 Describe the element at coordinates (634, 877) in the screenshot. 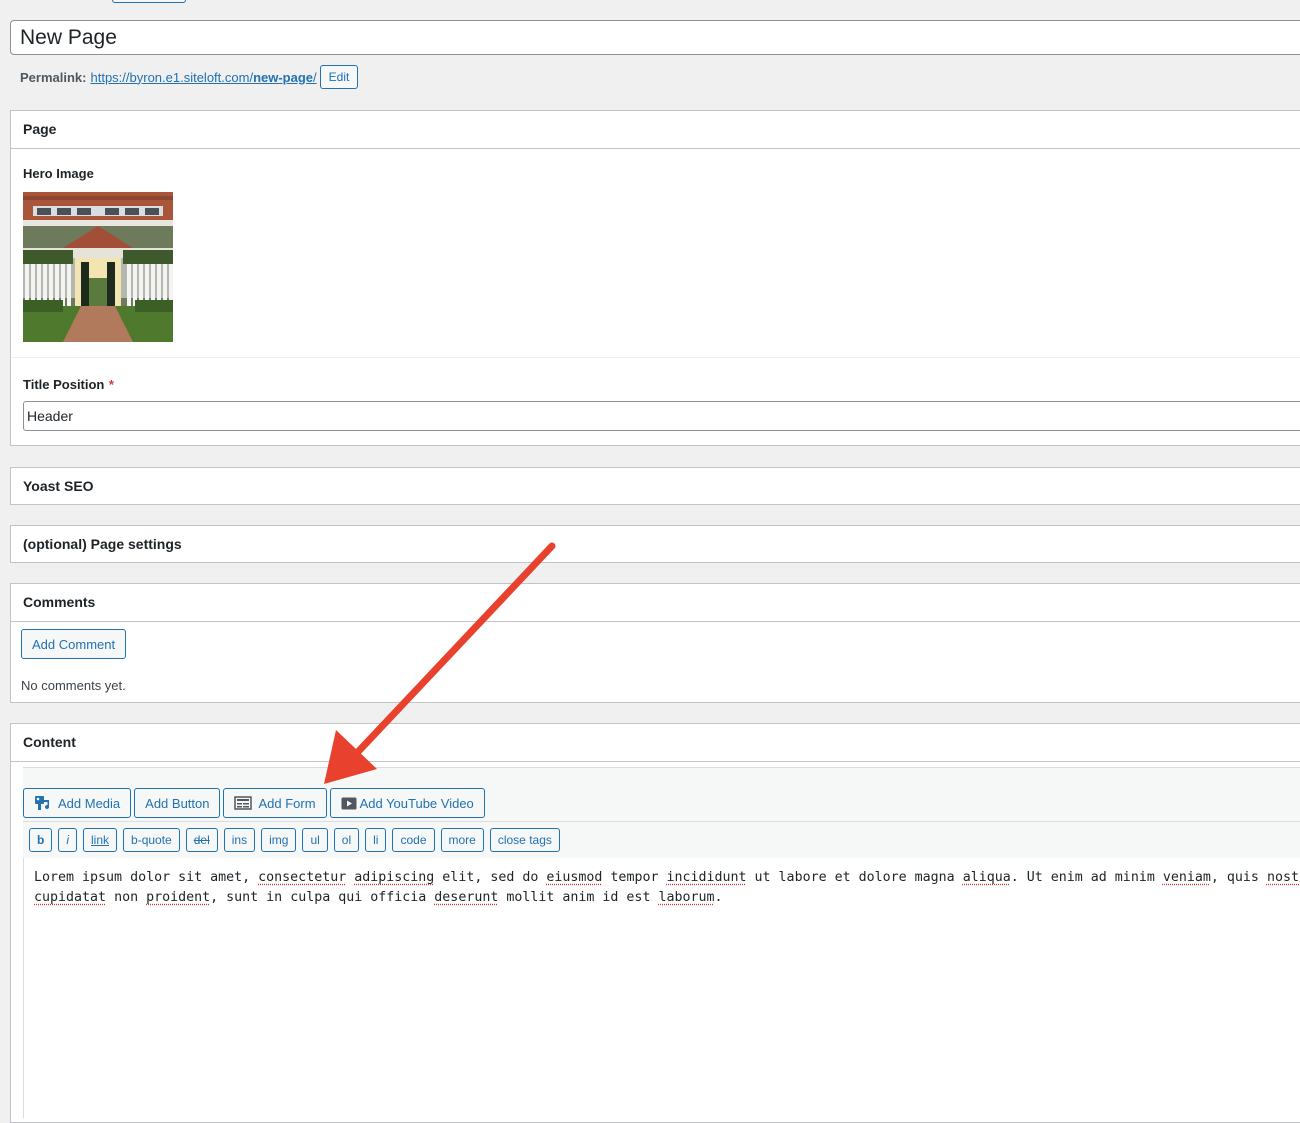

I see `text-run: tempor` at that location.